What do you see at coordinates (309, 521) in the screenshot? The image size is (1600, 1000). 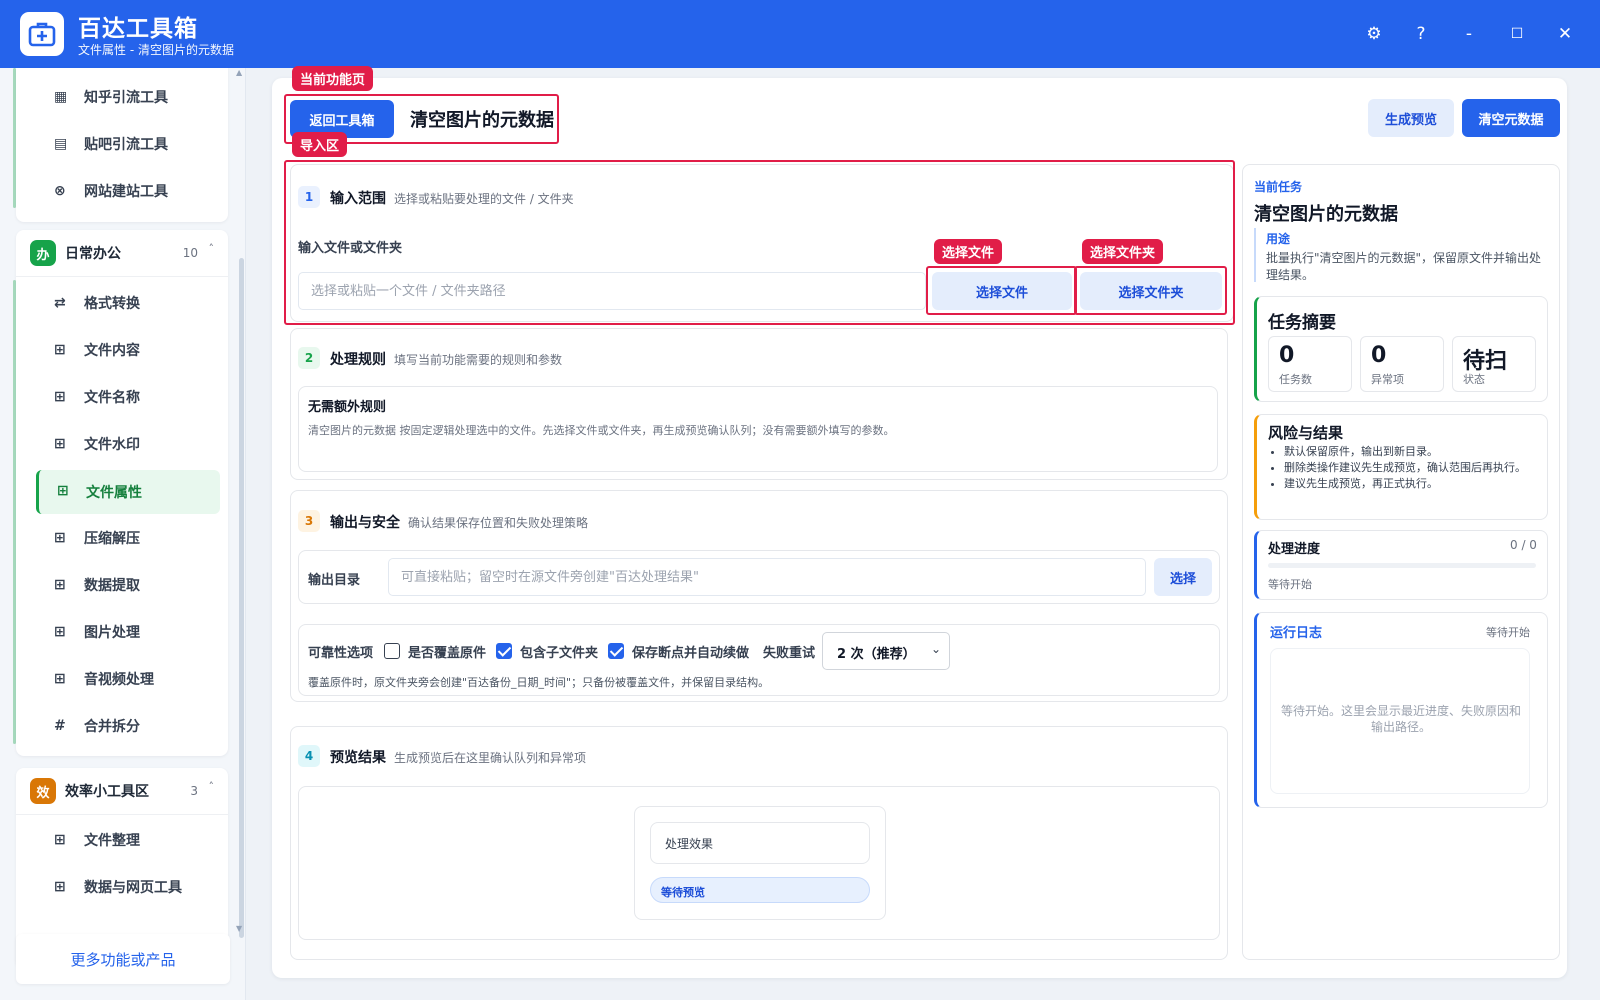 I see `step-number: 3` at bounding box center [309, 521].